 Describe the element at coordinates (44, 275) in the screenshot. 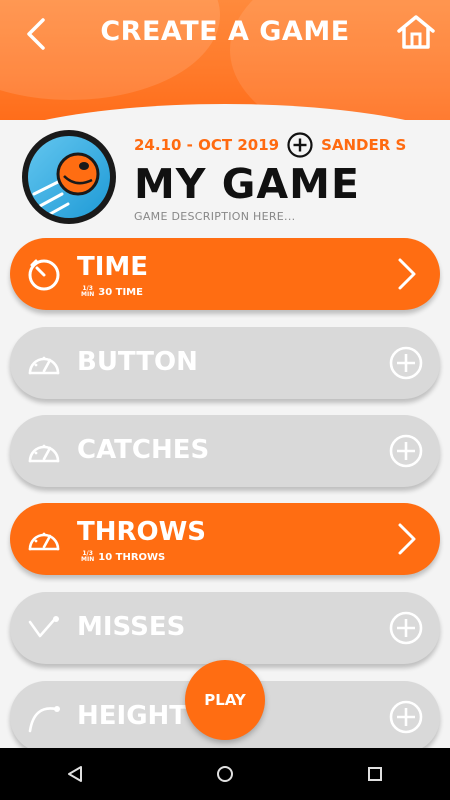

I see `timer-icon` at that location.